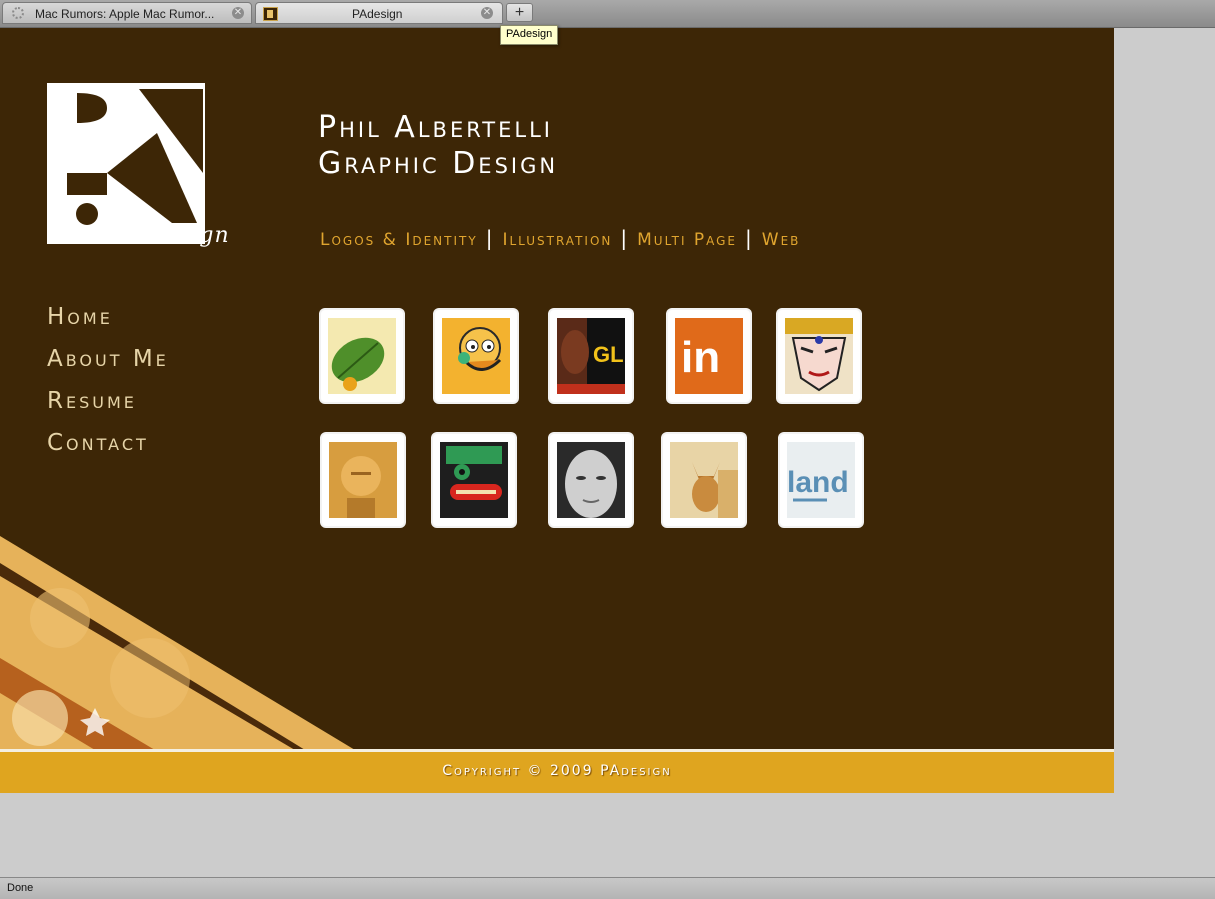 The image size is (1215, 899). What do you see at coordinates (818, 482) in the screenshot?
I see `land-text: land` at bounding box center [818, 482].